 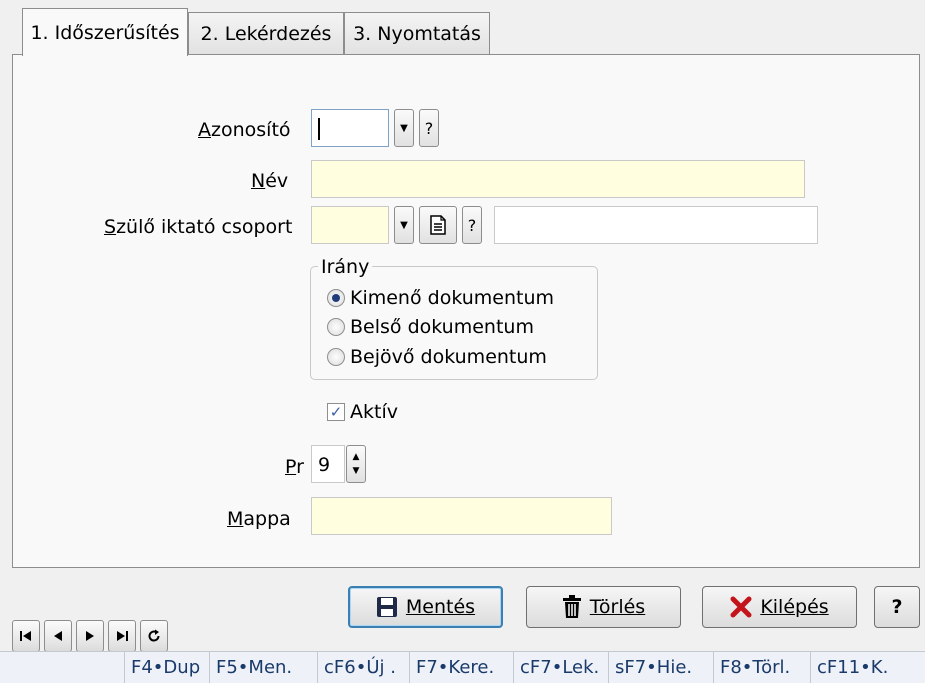 I want to click on azonosito-dropdown-button: ▼, so click(x=404, y=128).